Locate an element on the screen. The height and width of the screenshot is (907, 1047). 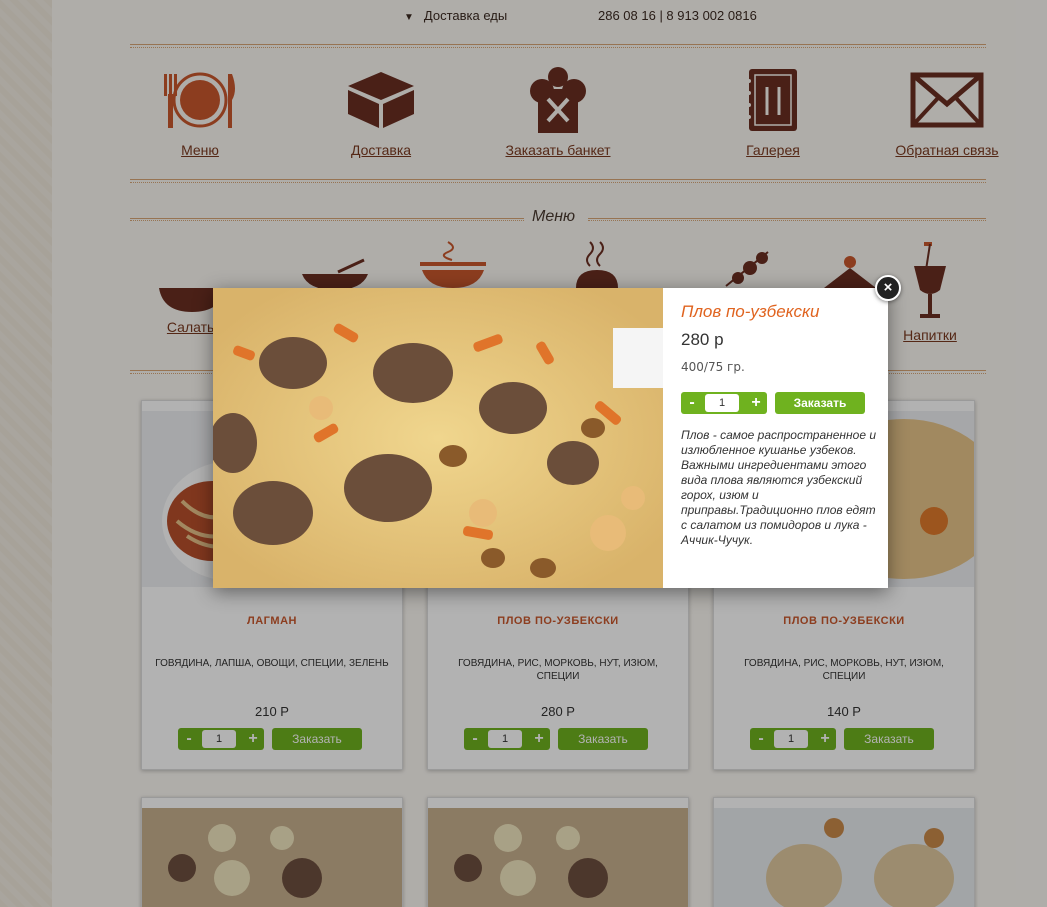
modal-price: 280 р is located at coordinates (702, 339).